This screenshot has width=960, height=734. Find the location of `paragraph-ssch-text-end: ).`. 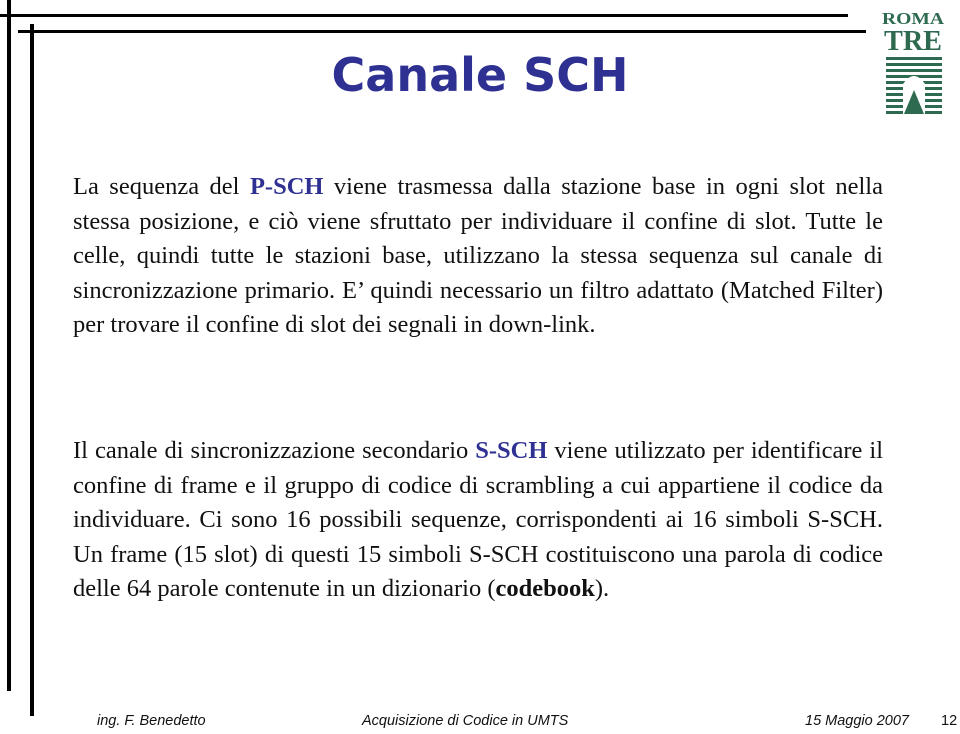

paragraph-ssch-text-end: ). is located at coordinates (602, 589).